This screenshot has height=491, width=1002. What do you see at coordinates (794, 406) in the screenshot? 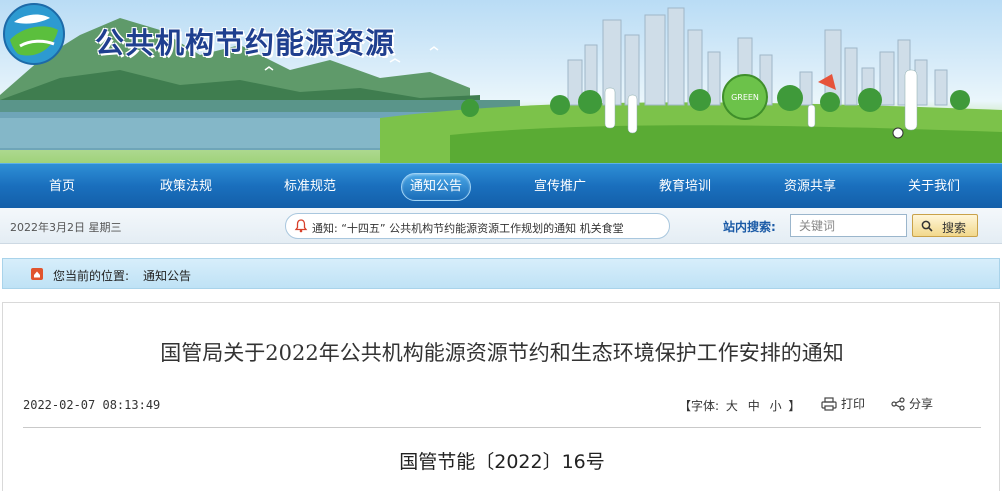
I see `font-size-close: 】` at bounding box center [794, 406].